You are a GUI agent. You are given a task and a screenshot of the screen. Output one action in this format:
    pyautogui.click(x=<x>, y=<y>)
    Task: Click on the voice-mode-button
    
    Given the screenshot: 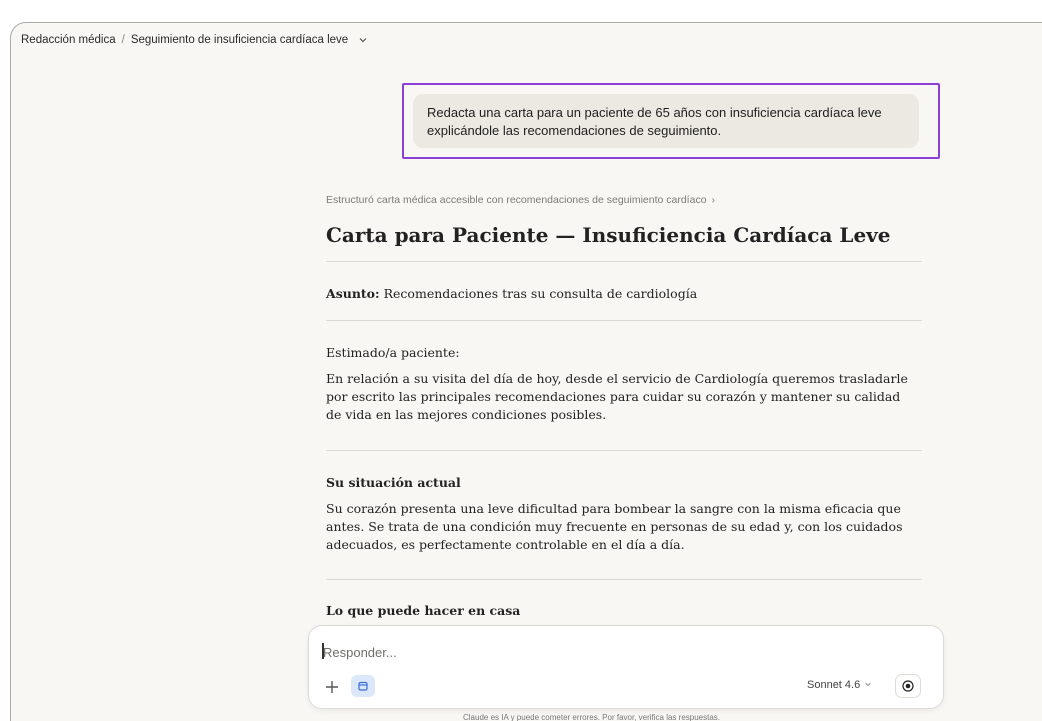 What is the action you would take?
    pyautogui.click(x=908, y=686)
    